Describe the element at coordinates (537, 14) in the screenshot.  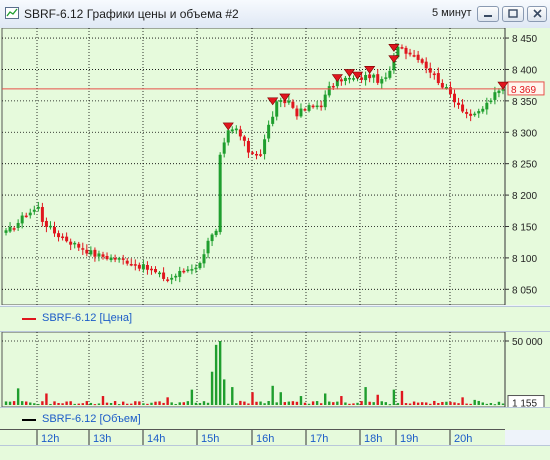
I see `close-button` at that location.